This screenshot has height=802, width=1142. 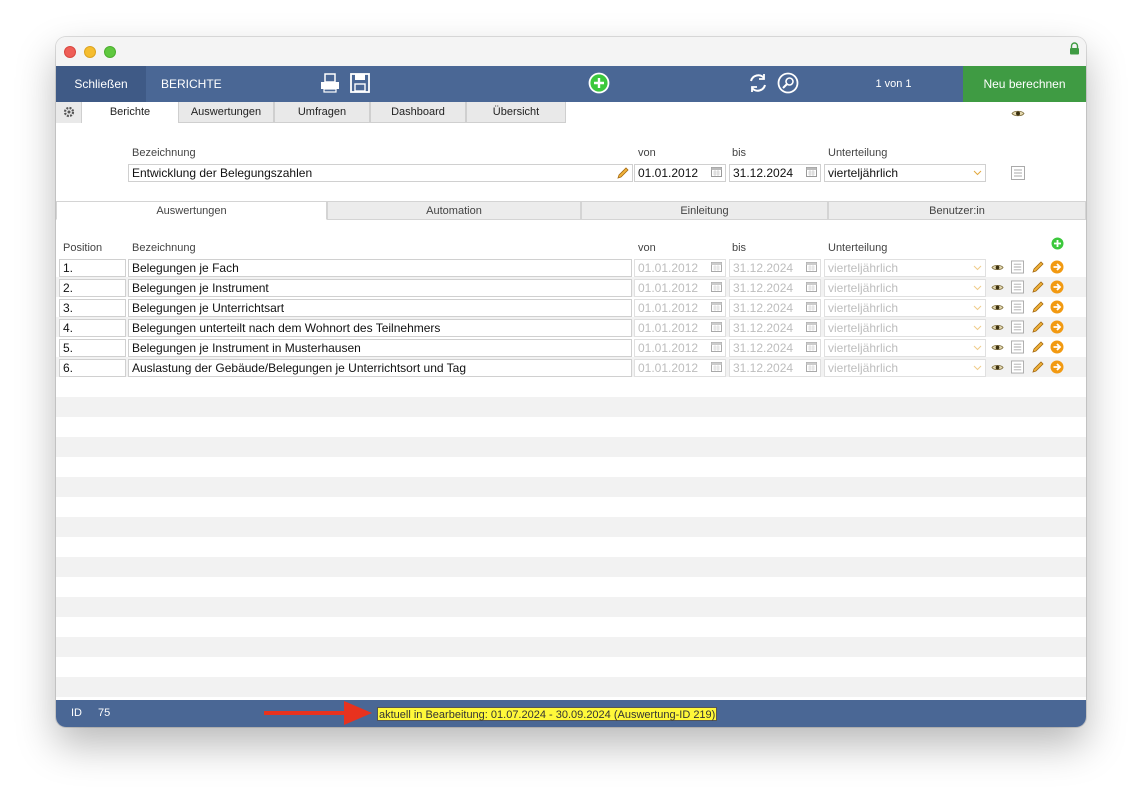 I want to click on settings-tab, so click(x=69, y=112).